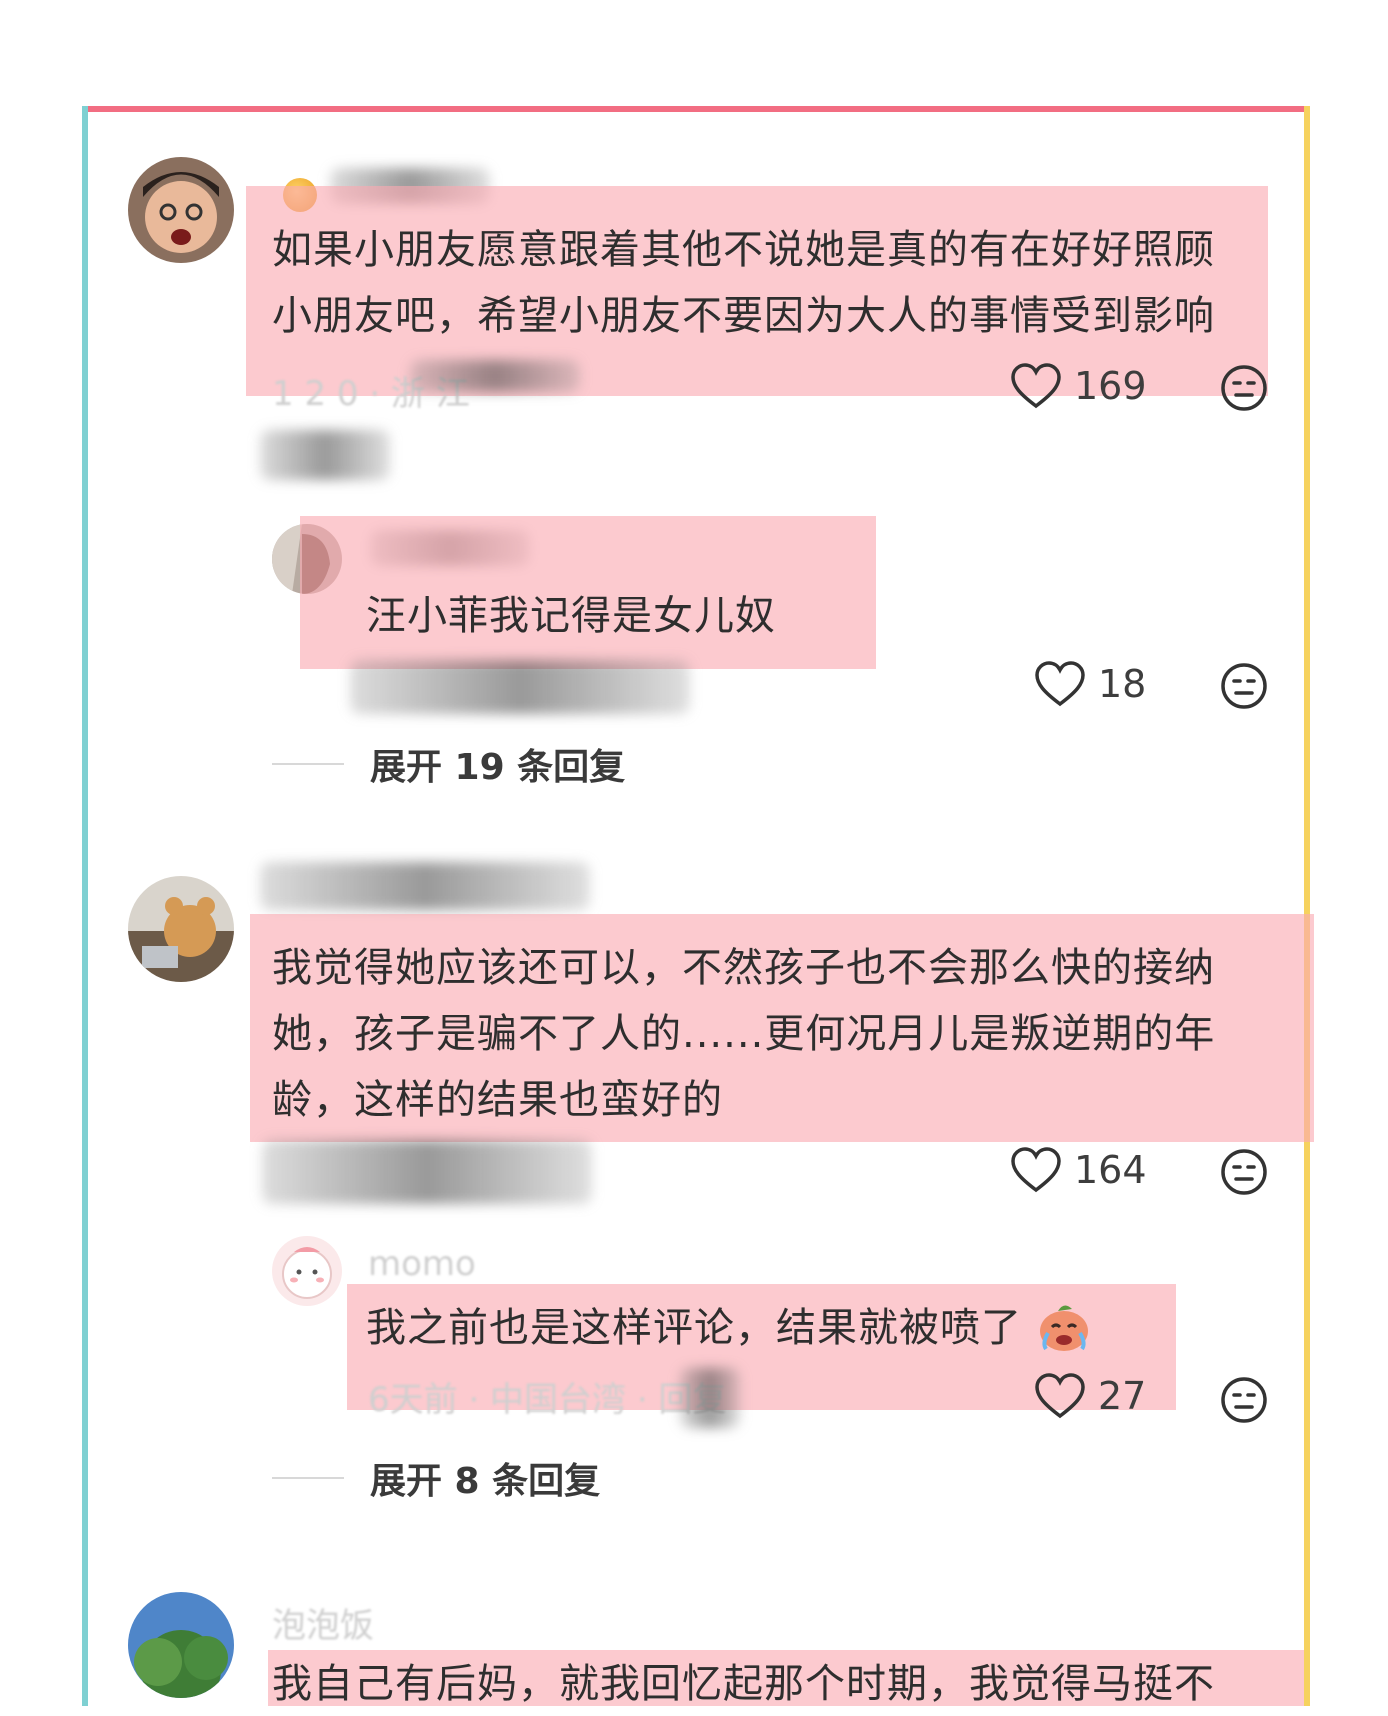  I want to click on like-button: 169, so click(1078, 386).